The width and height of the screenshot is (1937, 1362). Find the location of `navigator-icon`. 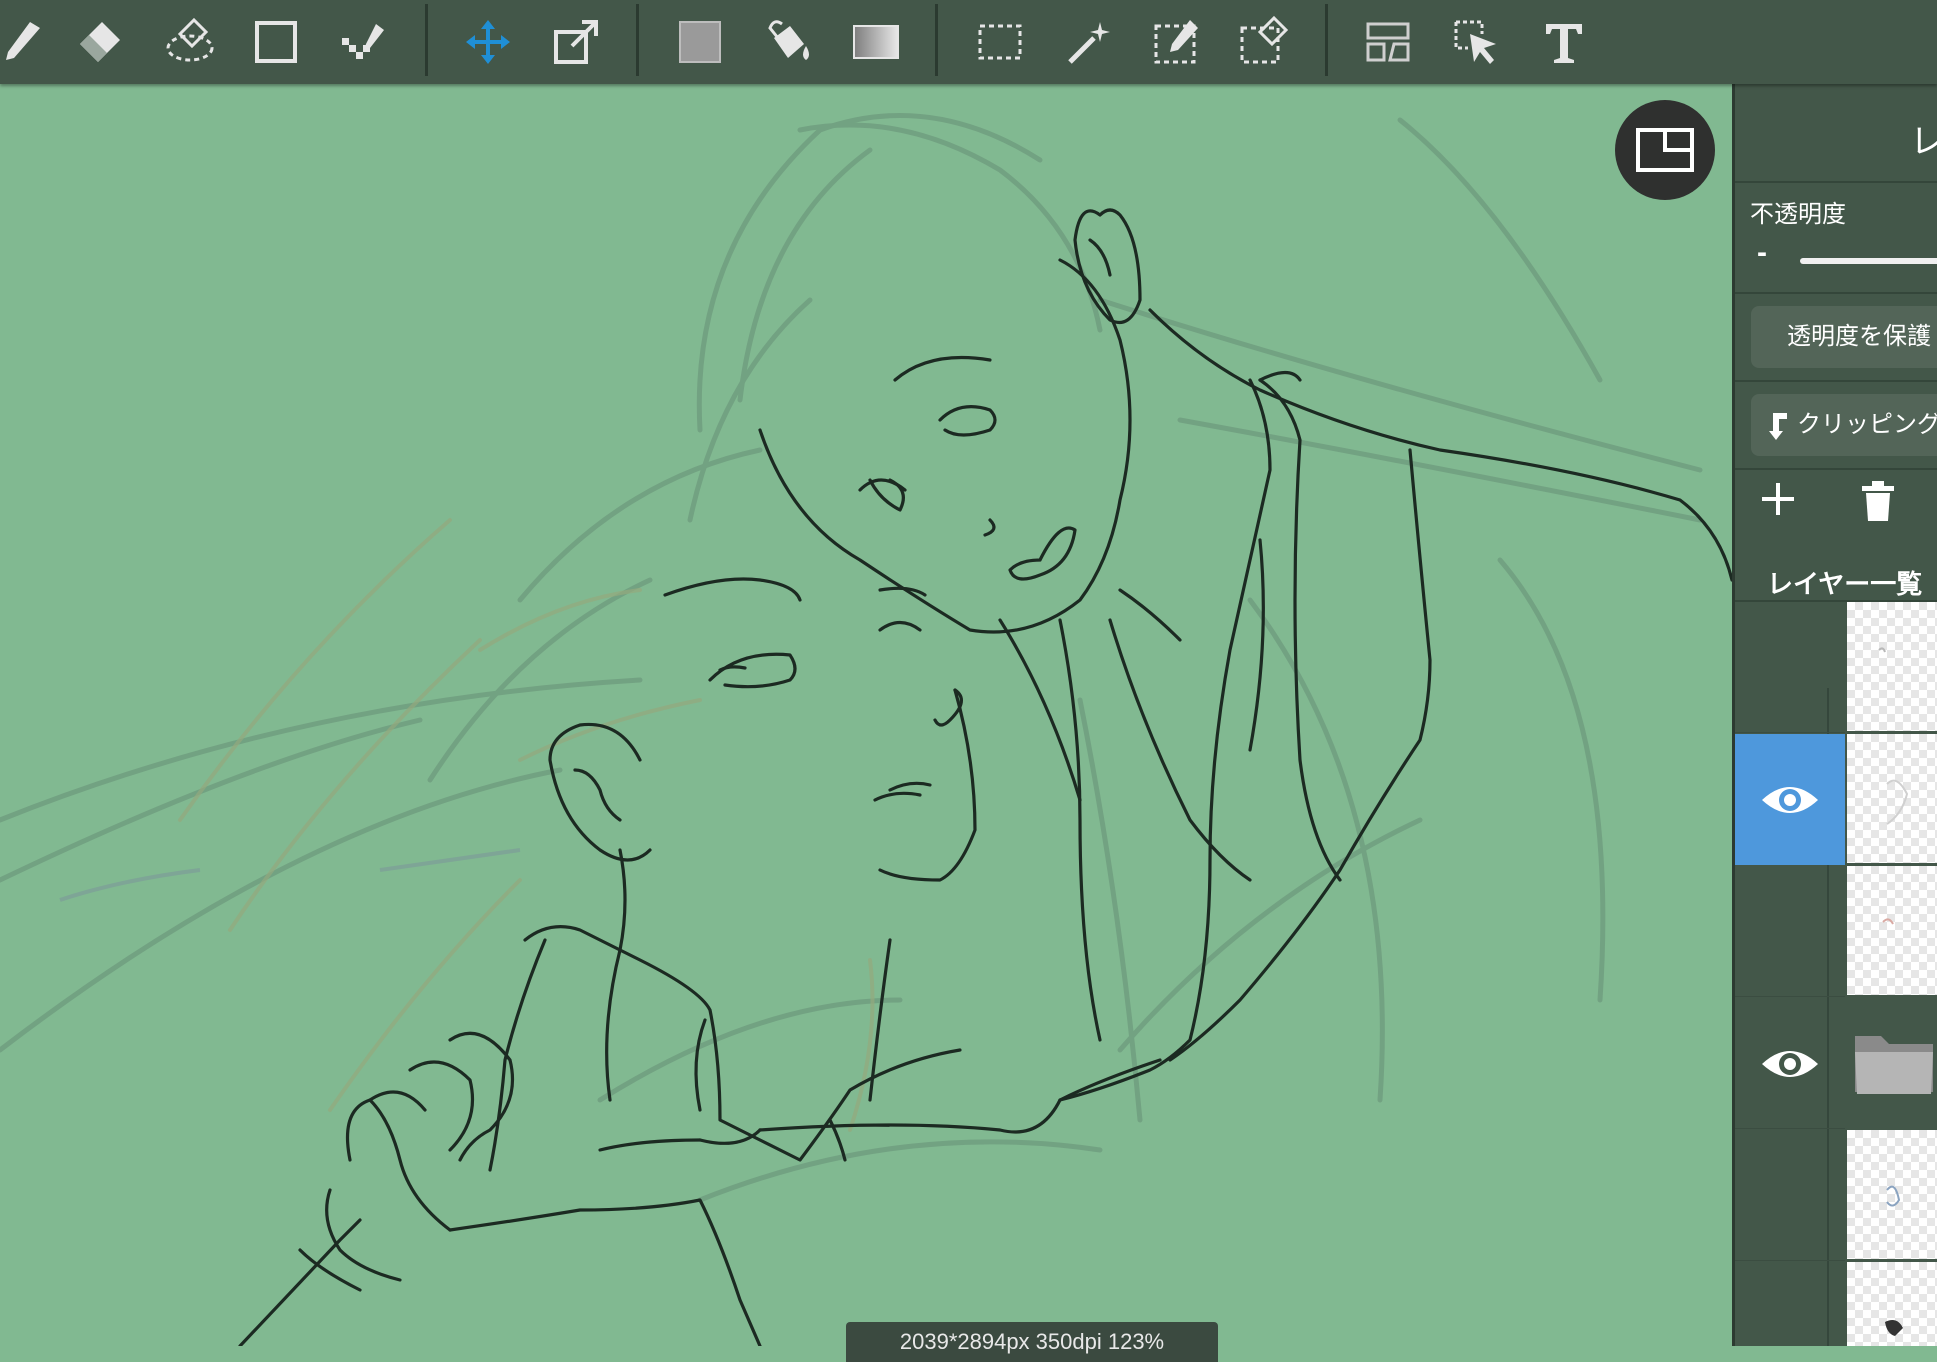

navigator-icon is located at coordinates (1665, 150).